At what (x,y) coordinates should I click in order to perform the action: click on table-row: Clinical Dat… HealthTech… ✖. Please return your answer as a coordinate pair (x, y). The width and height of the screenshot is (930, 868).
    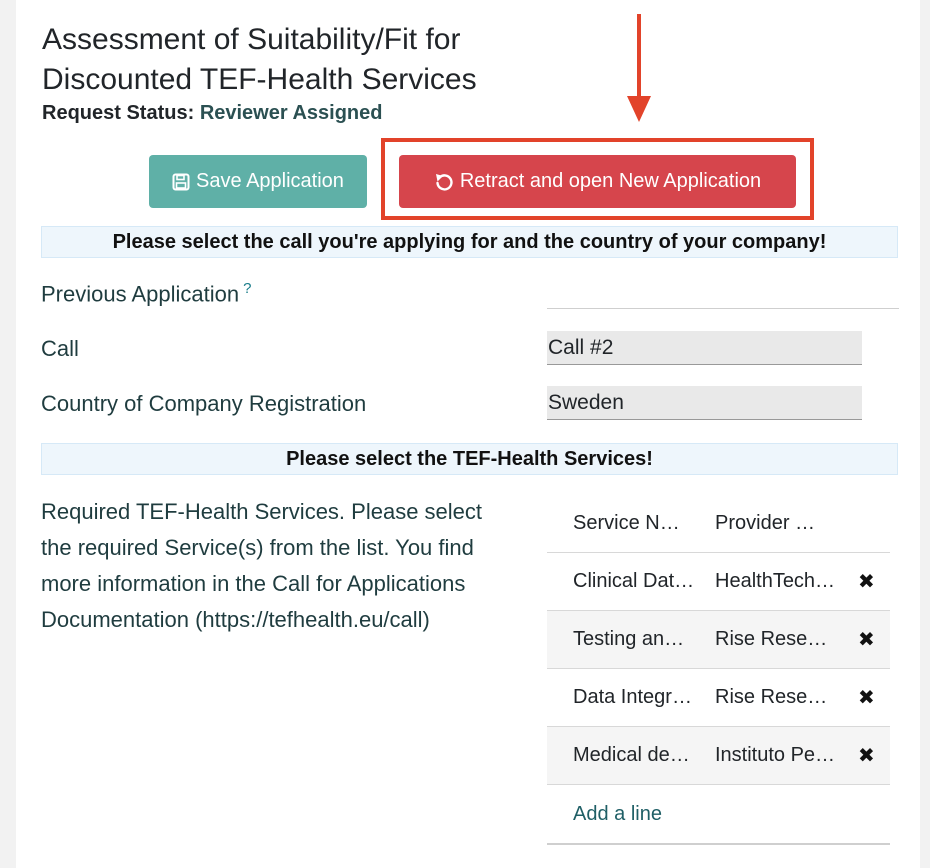
    Looking at the image, I should click on (718, 582).